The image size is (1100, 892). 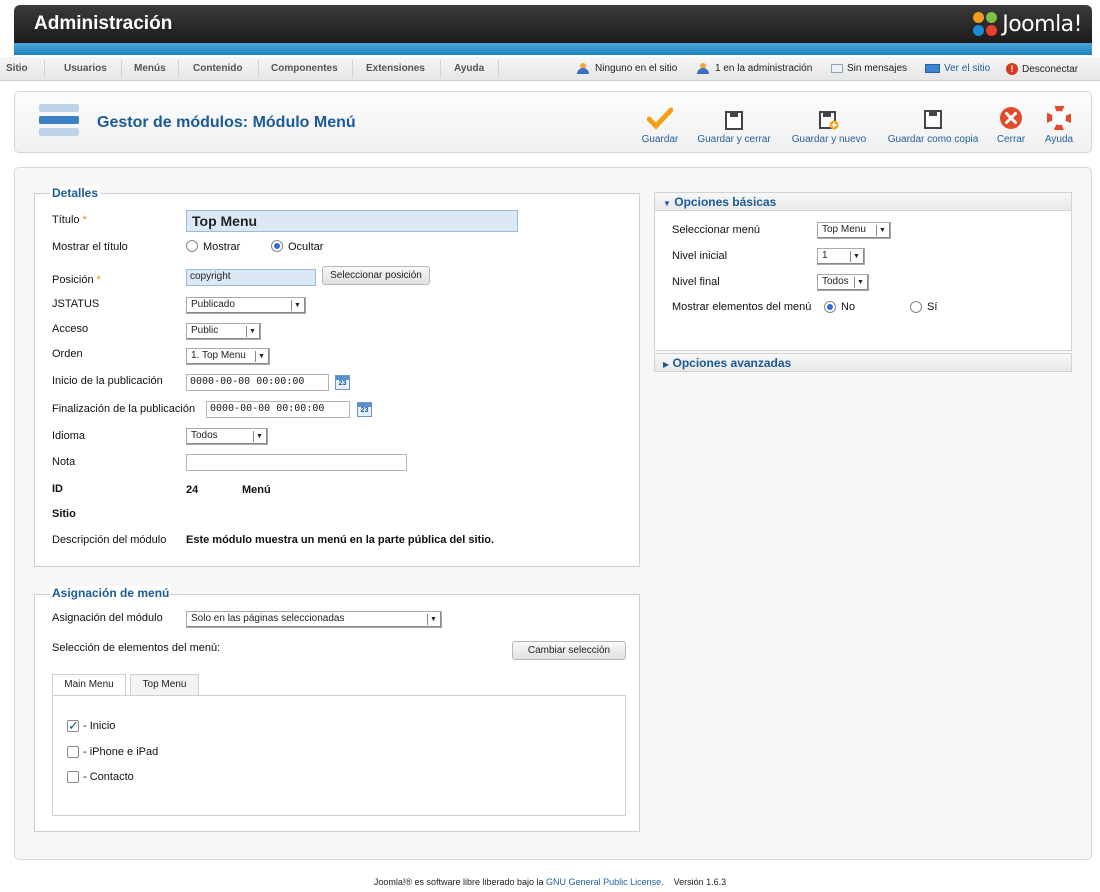 What do you see at coordinates (716, 230) in the screenshot?
I see `select-menu-label: Seleccionar menú` at bounding box center [716, 230].